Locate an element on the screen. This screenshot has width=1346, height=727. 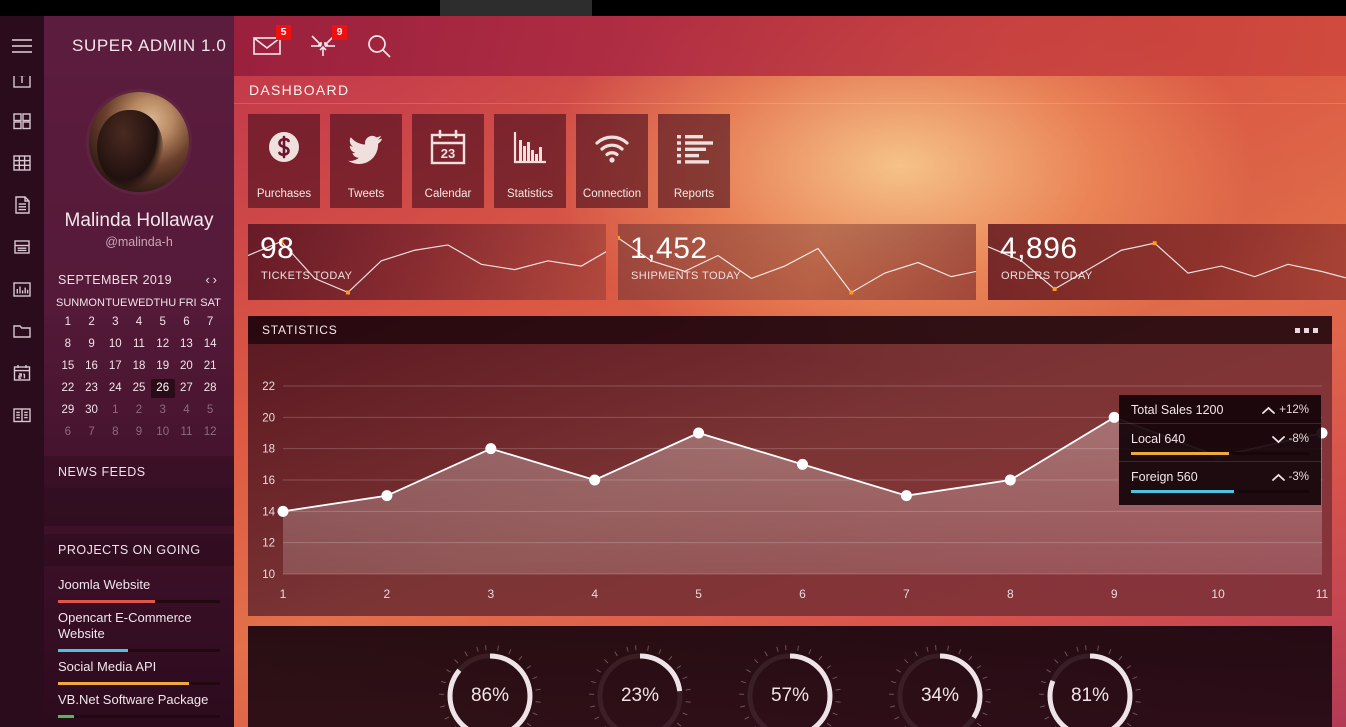
calendar-dow-0: SUN is located at coordinates (68, 303).